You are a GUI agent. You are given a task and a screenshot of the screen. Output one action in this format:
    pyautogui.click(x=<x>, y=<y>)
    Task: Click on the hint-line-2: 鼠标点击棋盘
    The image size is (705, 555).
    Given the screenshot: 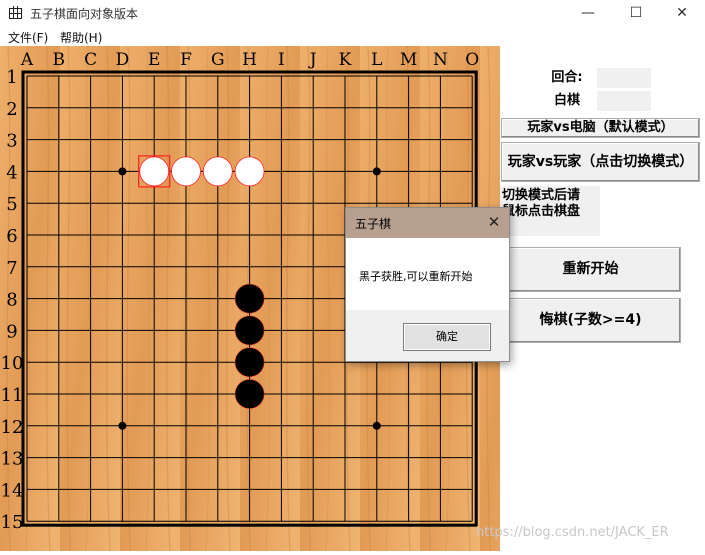 What is the action you would take?
    pyautogui.click(x=541, y=211)
    